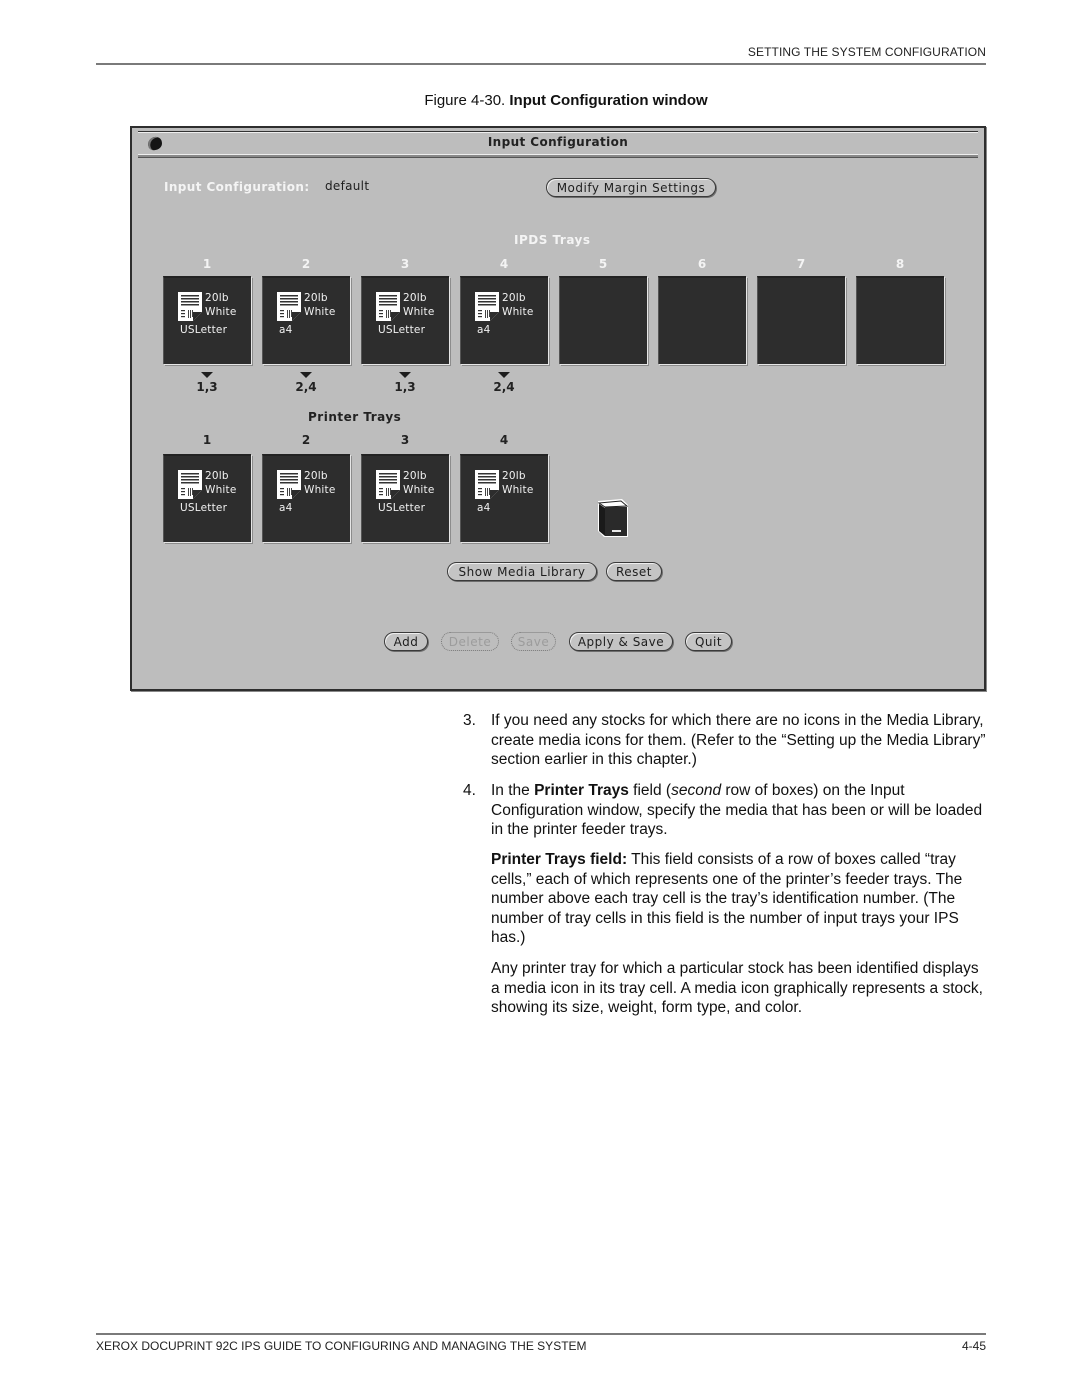 Image resolution: width=1080 pixels, height=1397 pixels. What do you see at coordinates (614, 517) in the screenshot?
I see `trash-bin-icon` at bounding box center [614, 517].